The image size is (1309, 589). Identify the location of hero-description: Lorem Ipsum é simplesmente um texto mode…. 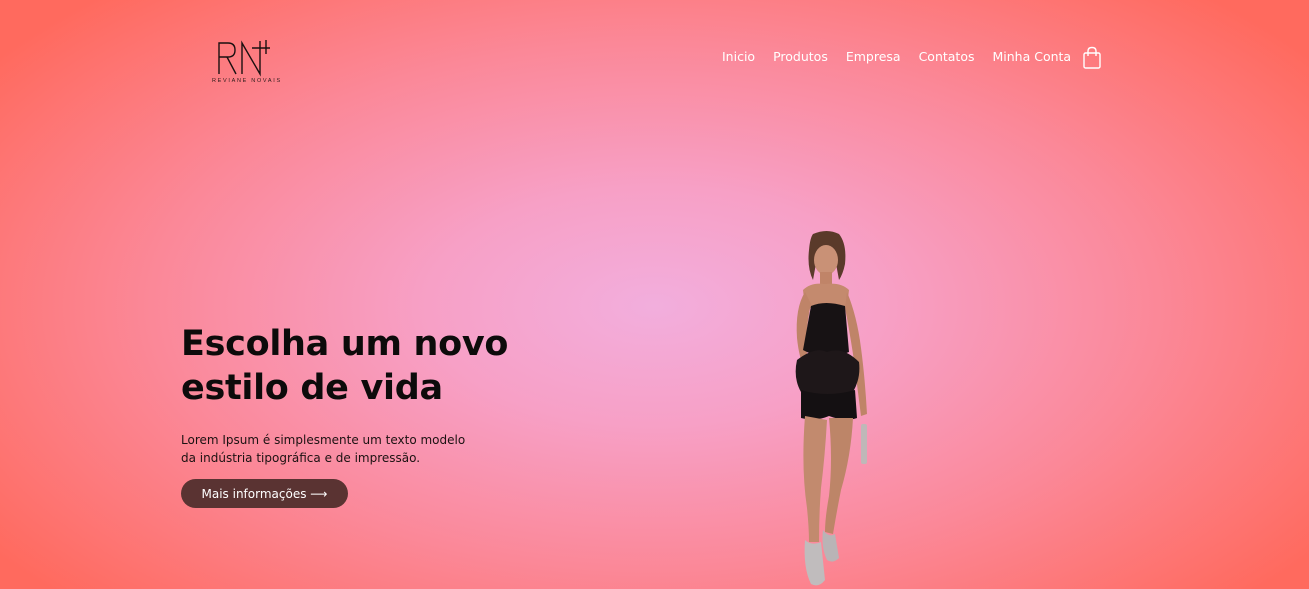
(341, 449).